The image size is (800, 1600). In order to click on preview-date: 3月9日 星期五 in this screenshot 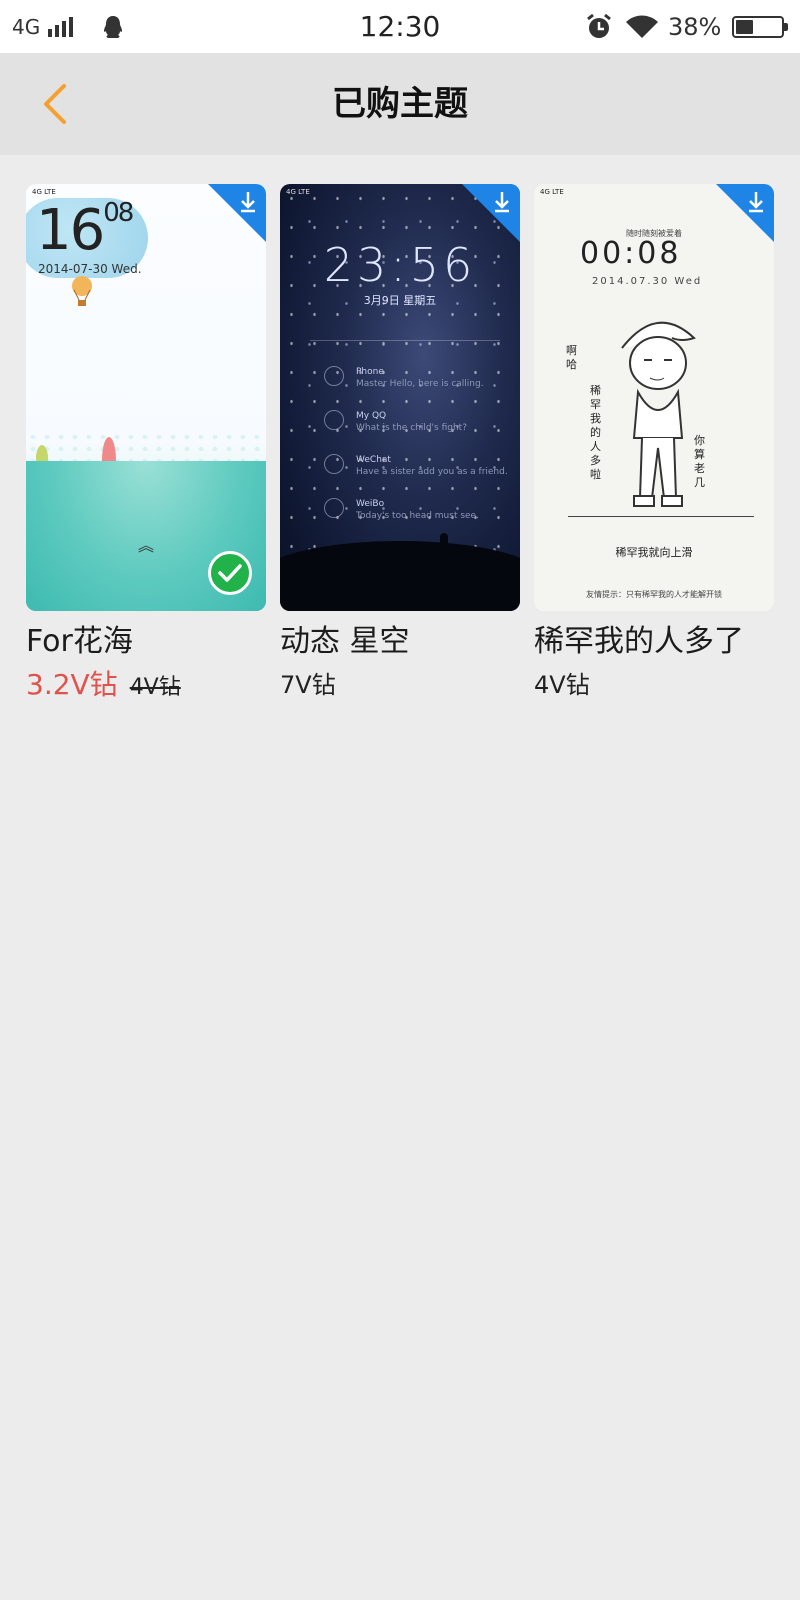, I will do `click(400, 300)`.